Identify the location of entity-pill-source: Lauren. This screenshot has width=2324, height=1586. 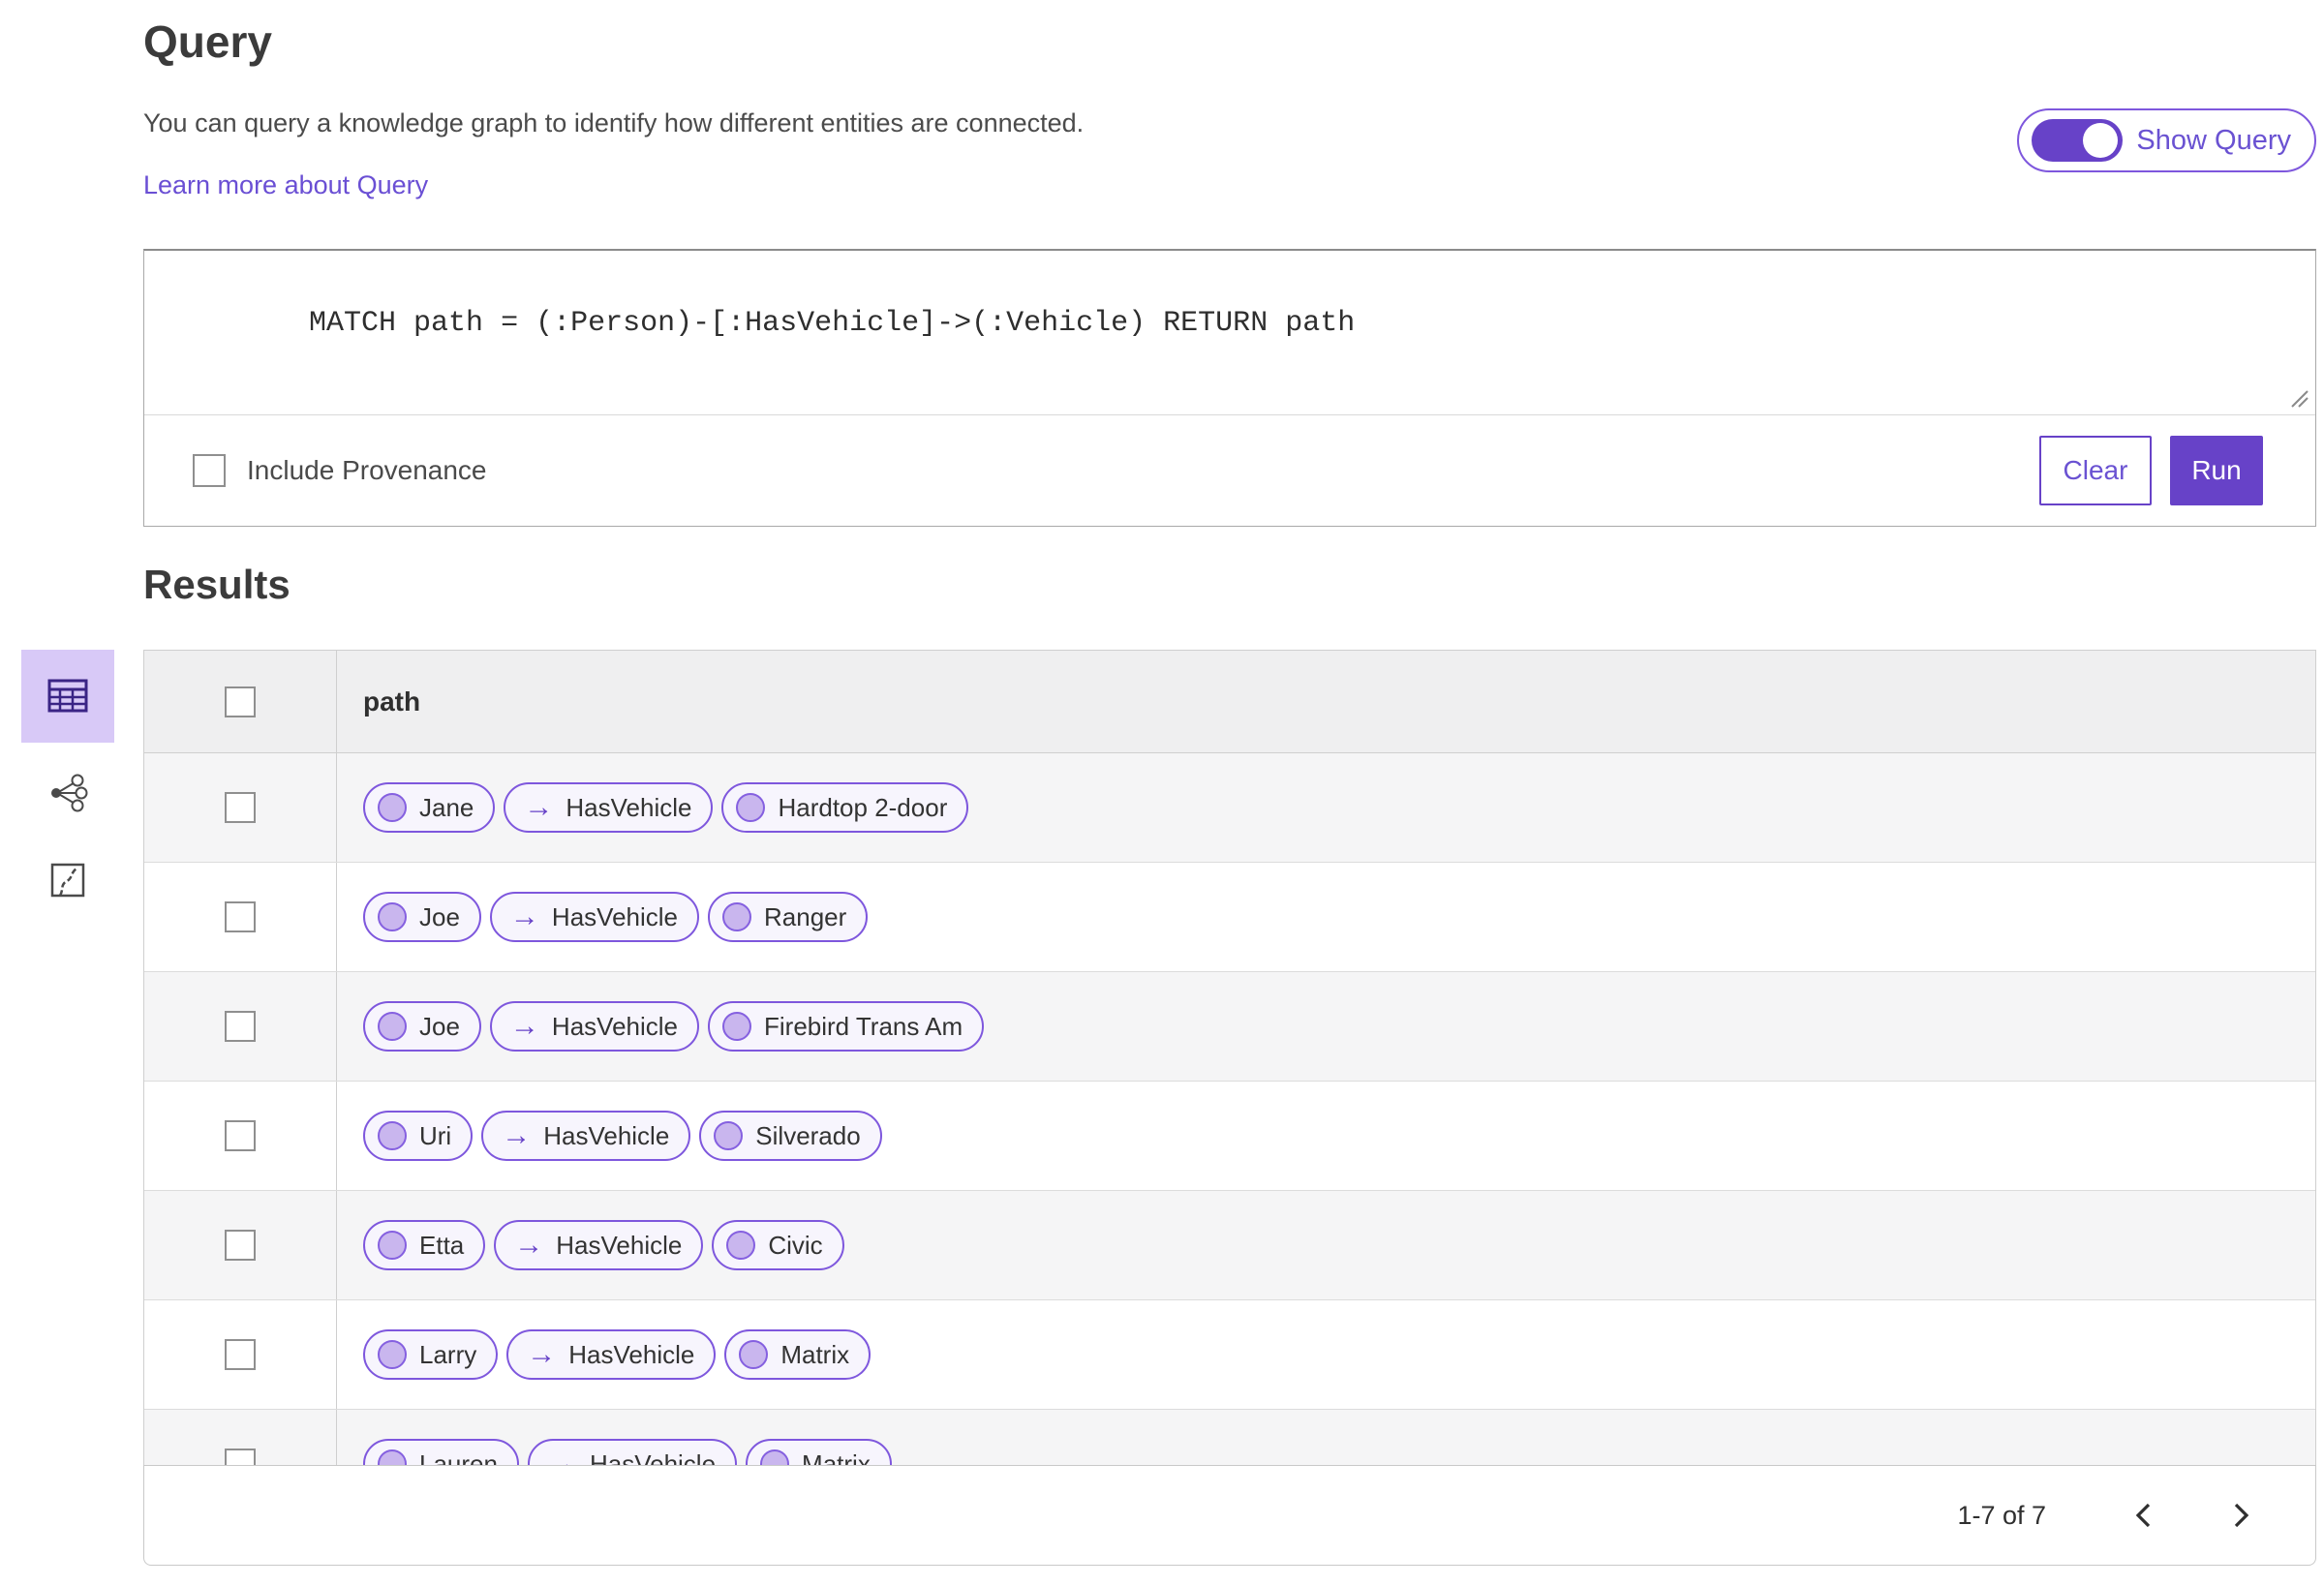
(441, 1452).